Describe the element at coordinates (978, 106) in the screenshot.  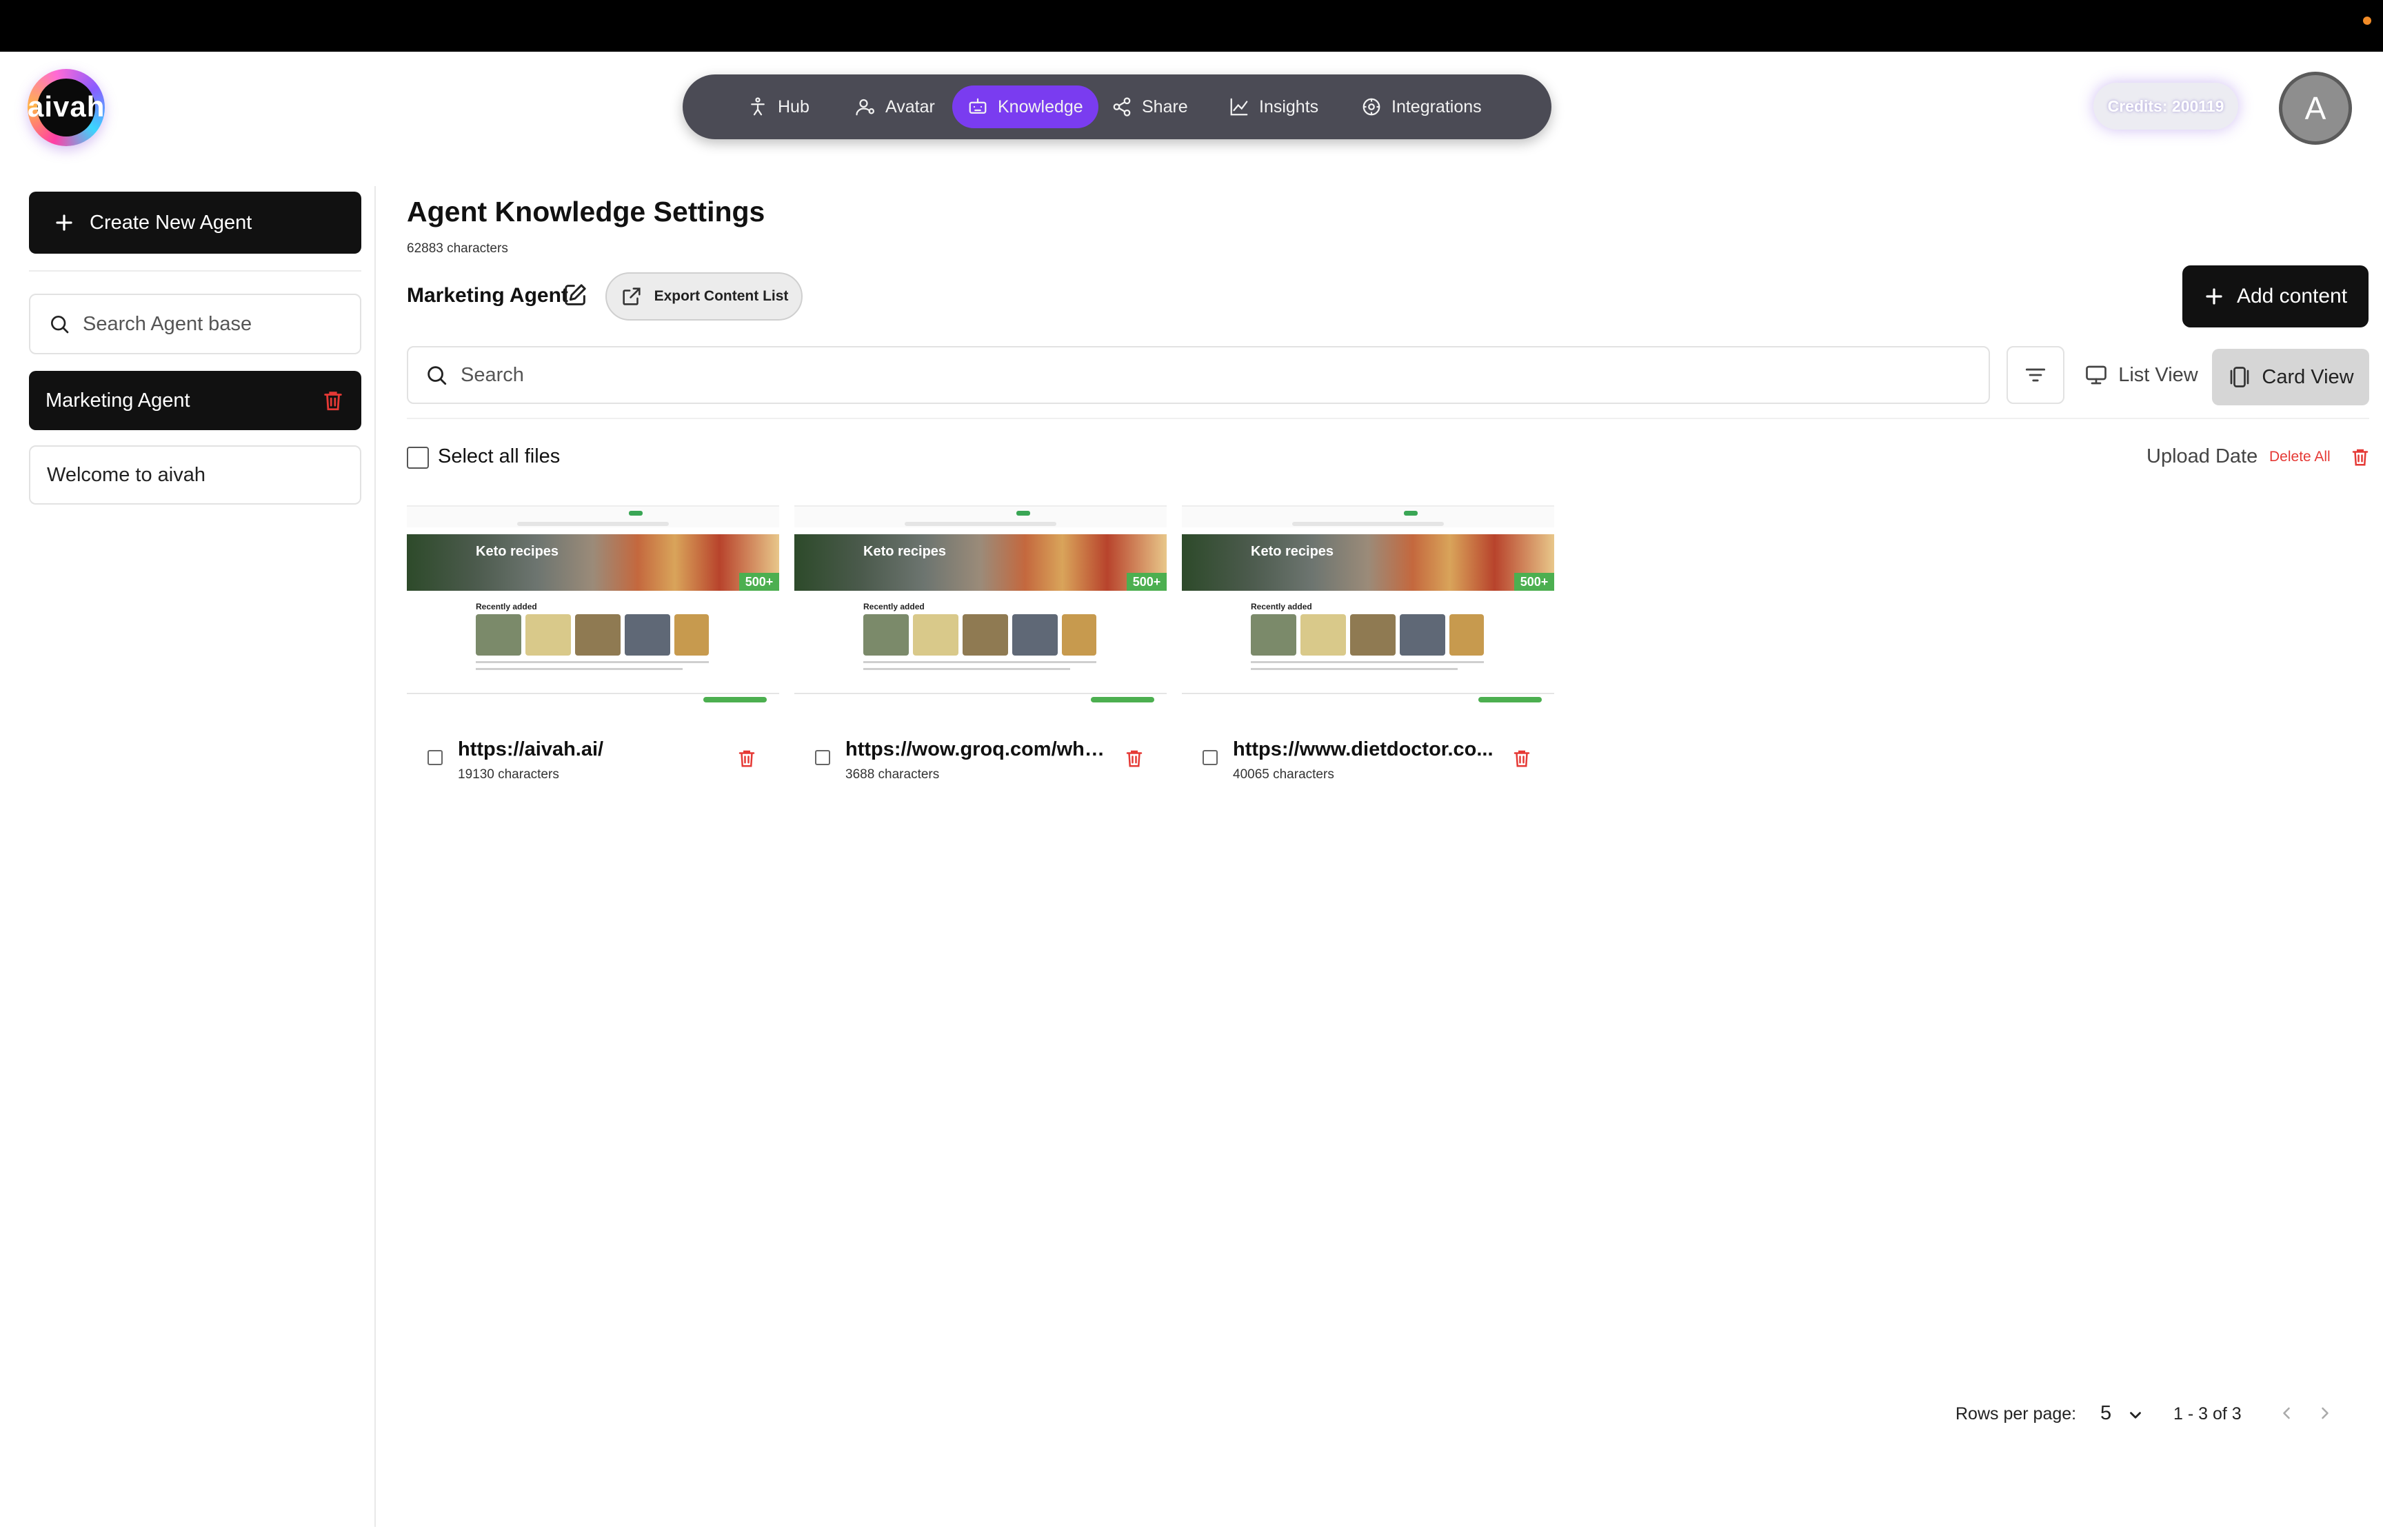
I see `knowledge-icon` at that location.